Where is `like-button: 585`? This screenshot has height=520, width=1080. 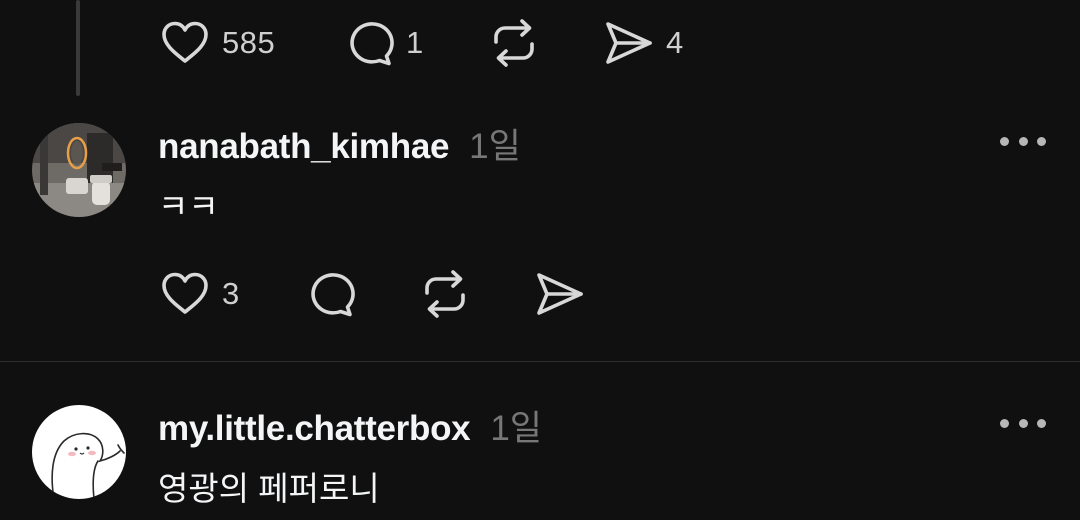
like-button: 585 is located at coordinates (250, 43).